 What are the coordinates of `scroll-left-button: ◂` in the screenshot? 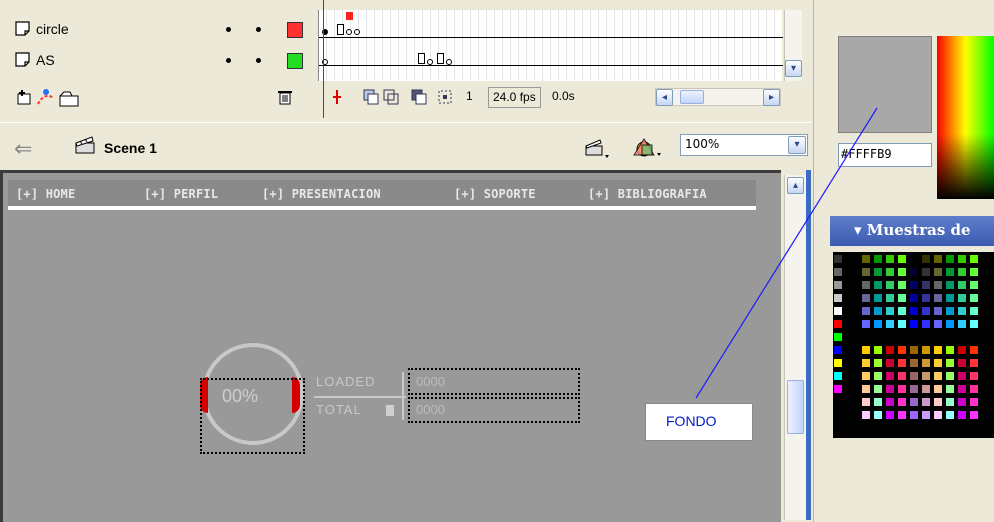 It's located at (664, 97).